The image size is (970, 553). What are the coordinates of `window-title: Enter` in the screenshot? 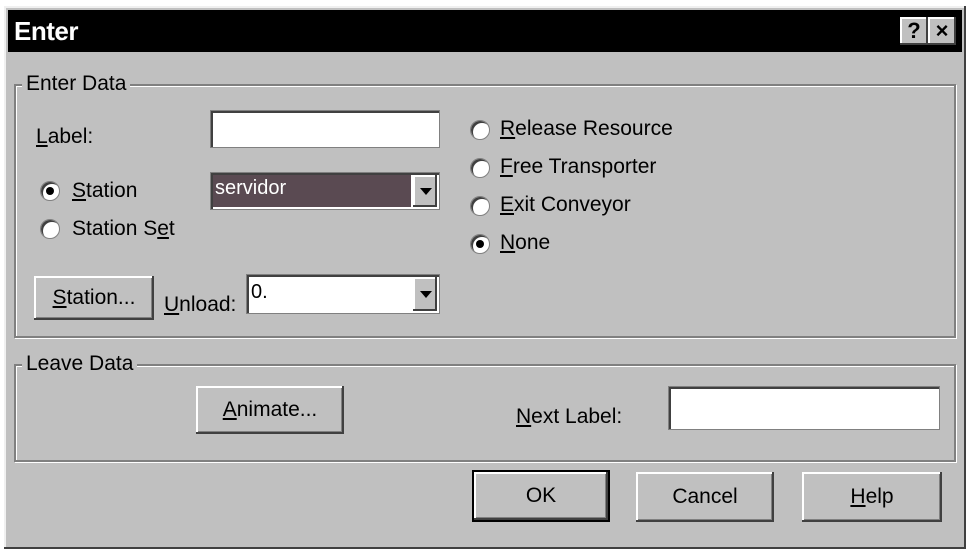 It's located at (46, 31).